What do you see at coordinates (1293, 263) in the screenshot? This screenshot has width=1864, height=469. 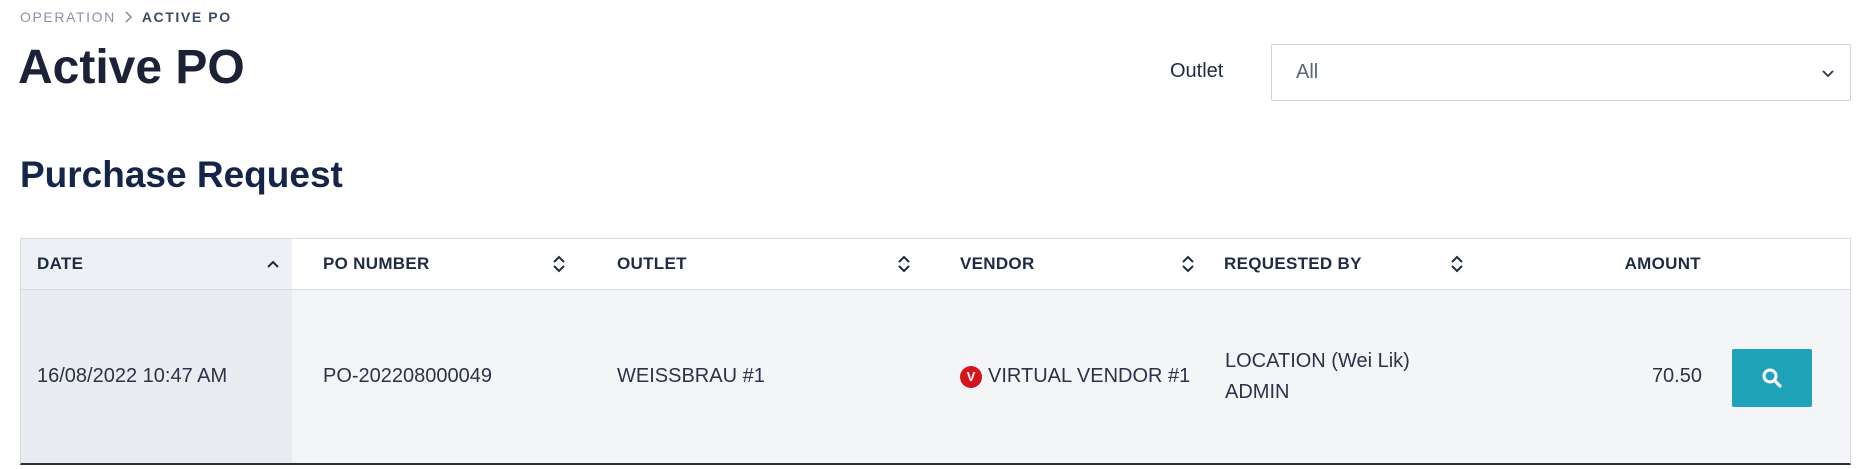 I see `column-header-requested-by-label: REQUESTED BY` at bounding box center [1293, 263].